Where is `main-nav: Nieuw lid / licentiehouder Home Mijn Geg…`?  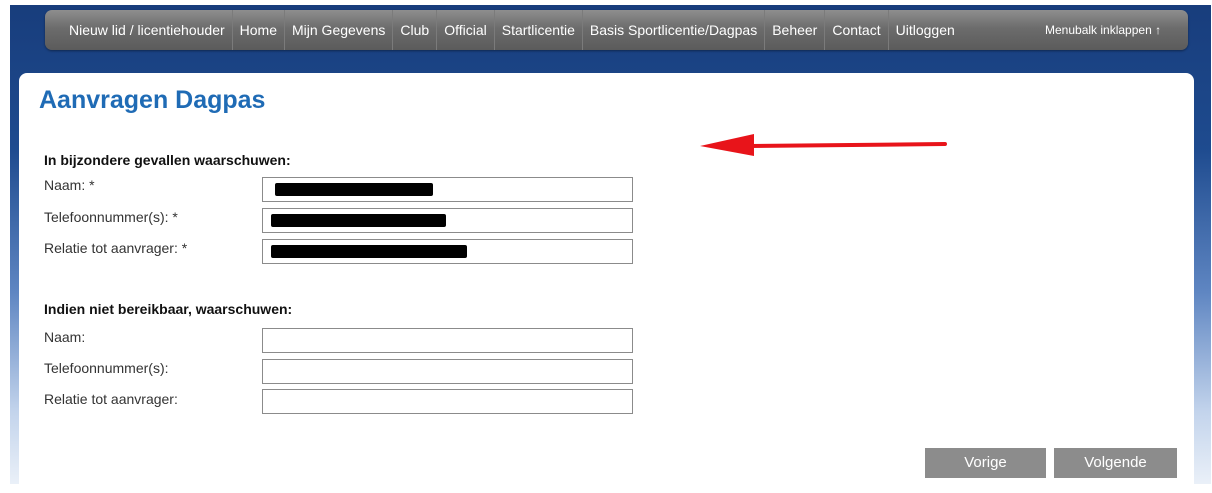 main-nav: Nieuw lid / licentiehouder Home Mijn Geg… is located at coordinates (512, 30).